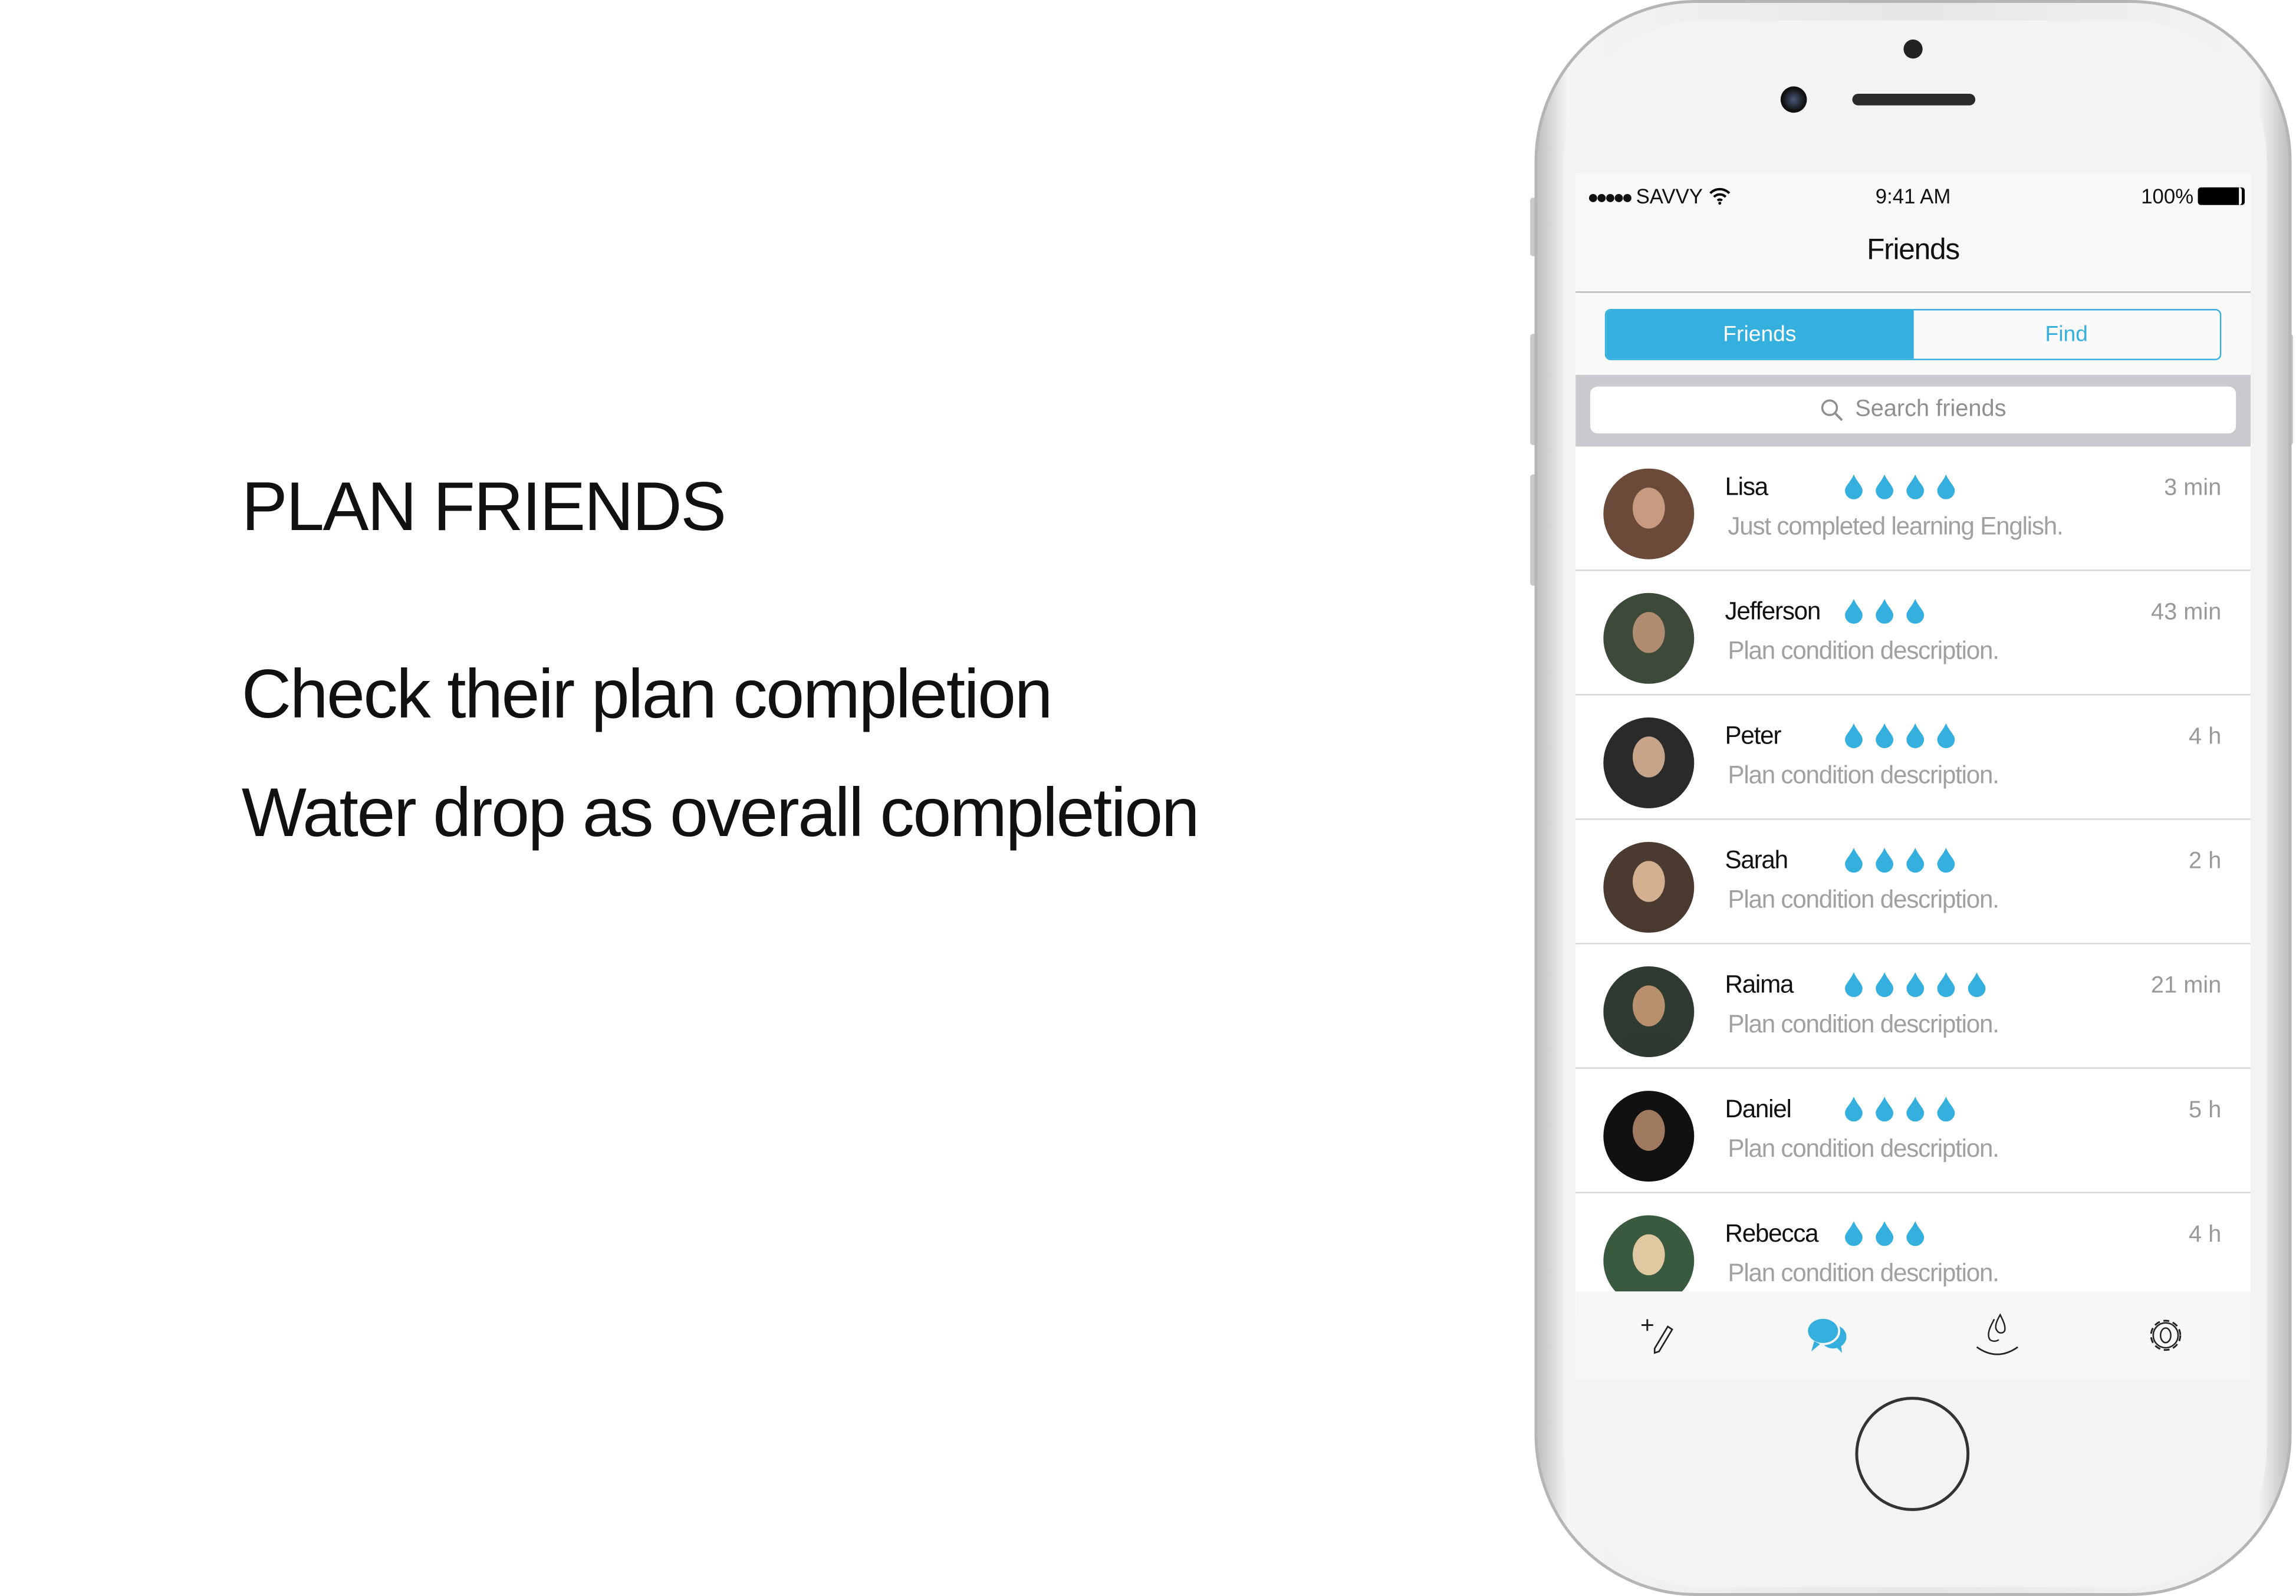 The height and width of the screenshot is (1596, 2296). I want to click on plan-description: Just completed learning English., so click(1896, 526).